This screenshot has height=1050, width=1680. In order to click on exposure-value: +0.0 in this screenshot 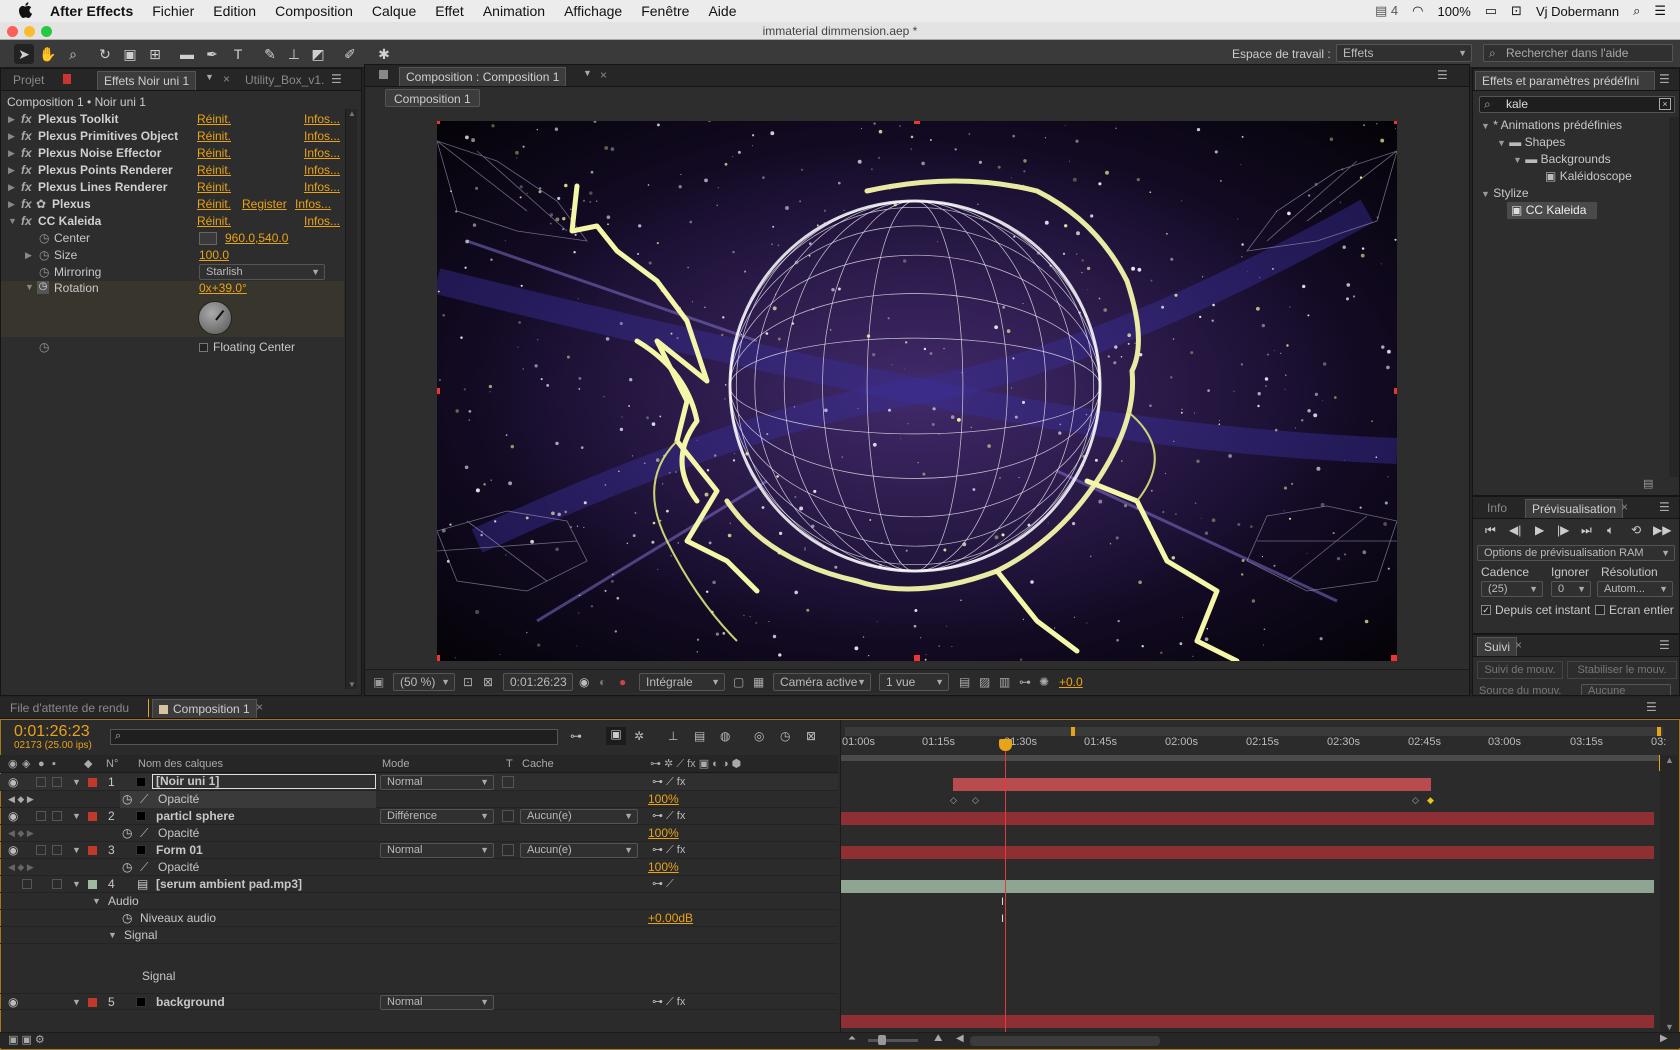, I will do `click(1071, 682)`.